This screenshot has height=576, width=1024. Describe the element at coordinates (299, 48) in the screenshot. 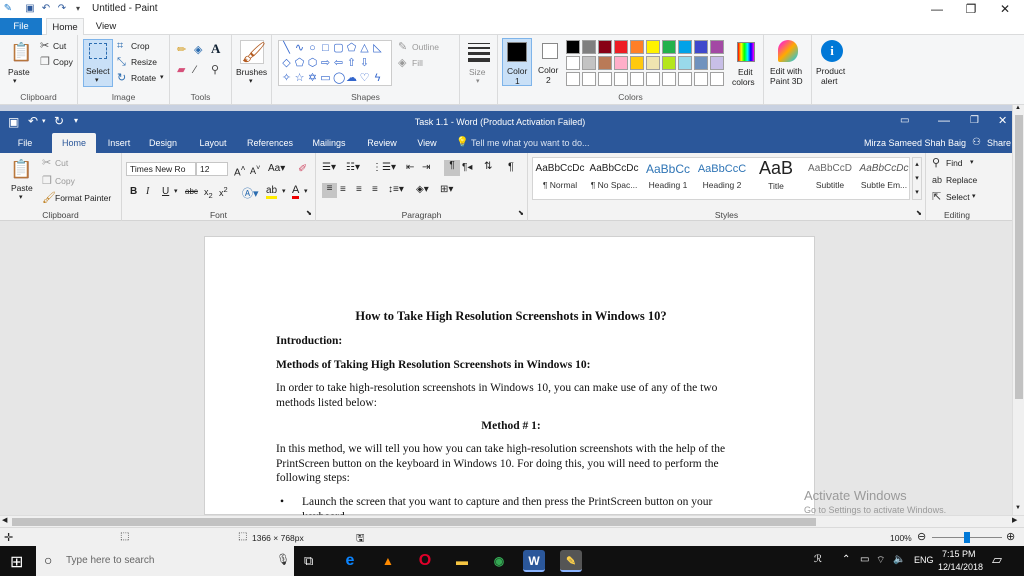

I see `curve-shape-icon: ∿` at that location.